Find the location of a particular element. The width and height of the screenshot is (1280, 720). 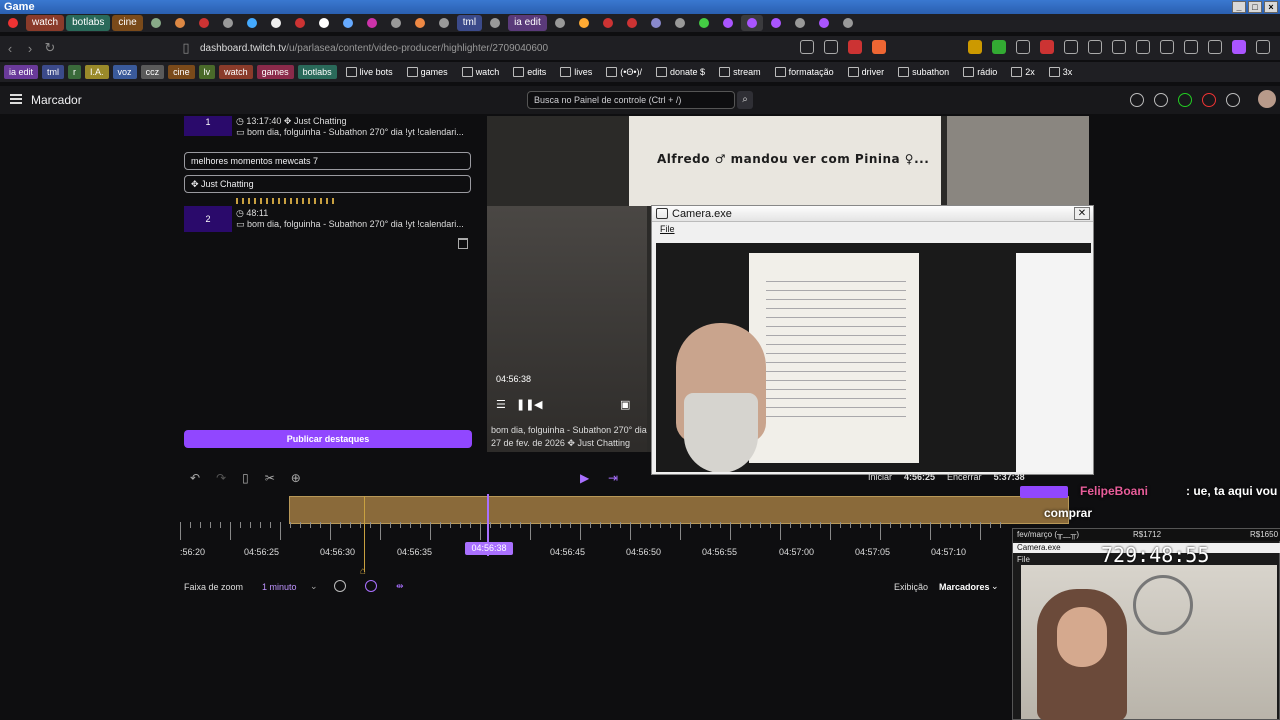

creator-icon is located at coordinates (1185, 100).